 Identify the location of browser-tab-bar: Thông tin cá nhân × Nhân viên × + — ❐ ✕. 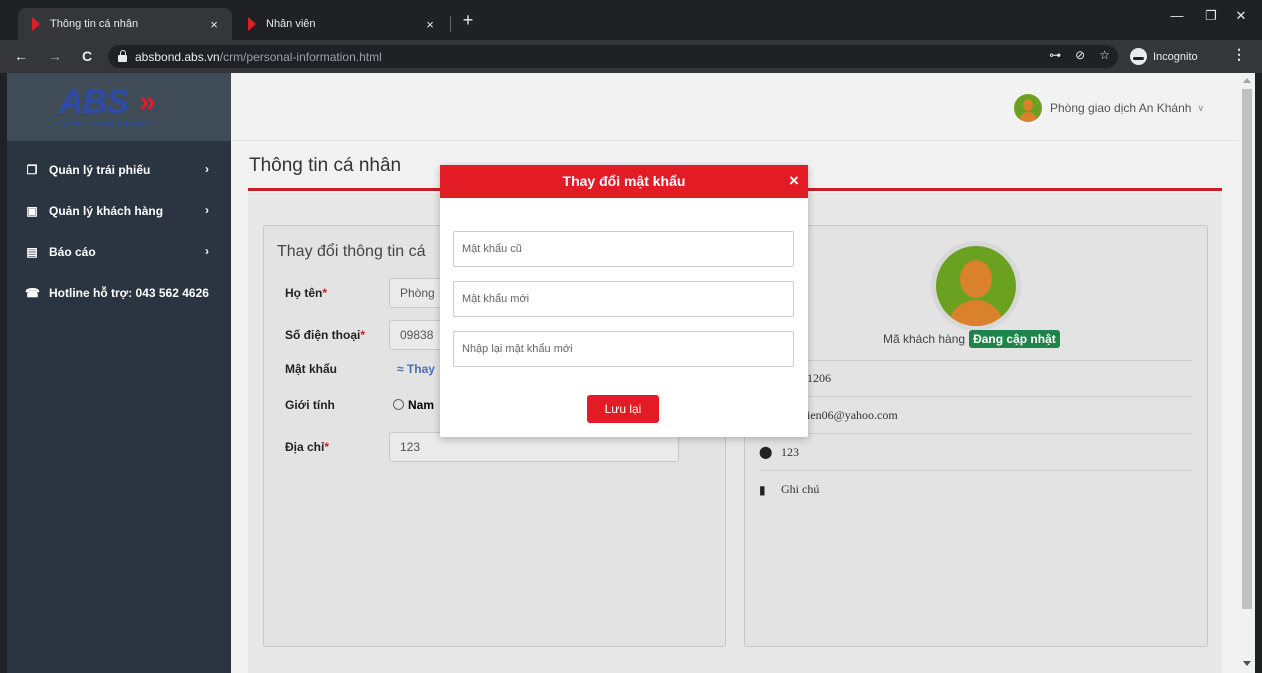
(631, 20).